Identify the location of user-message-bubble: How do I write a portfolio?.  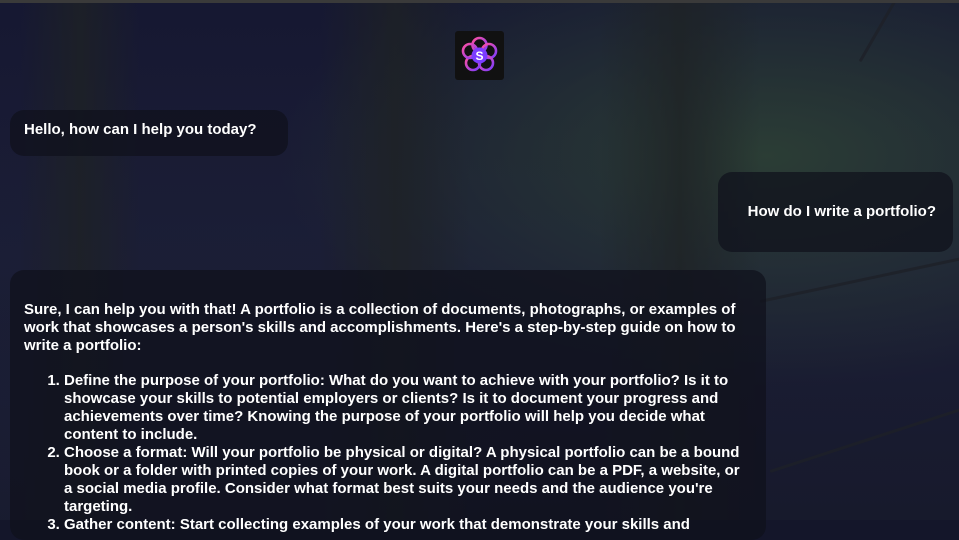
(835, 212).